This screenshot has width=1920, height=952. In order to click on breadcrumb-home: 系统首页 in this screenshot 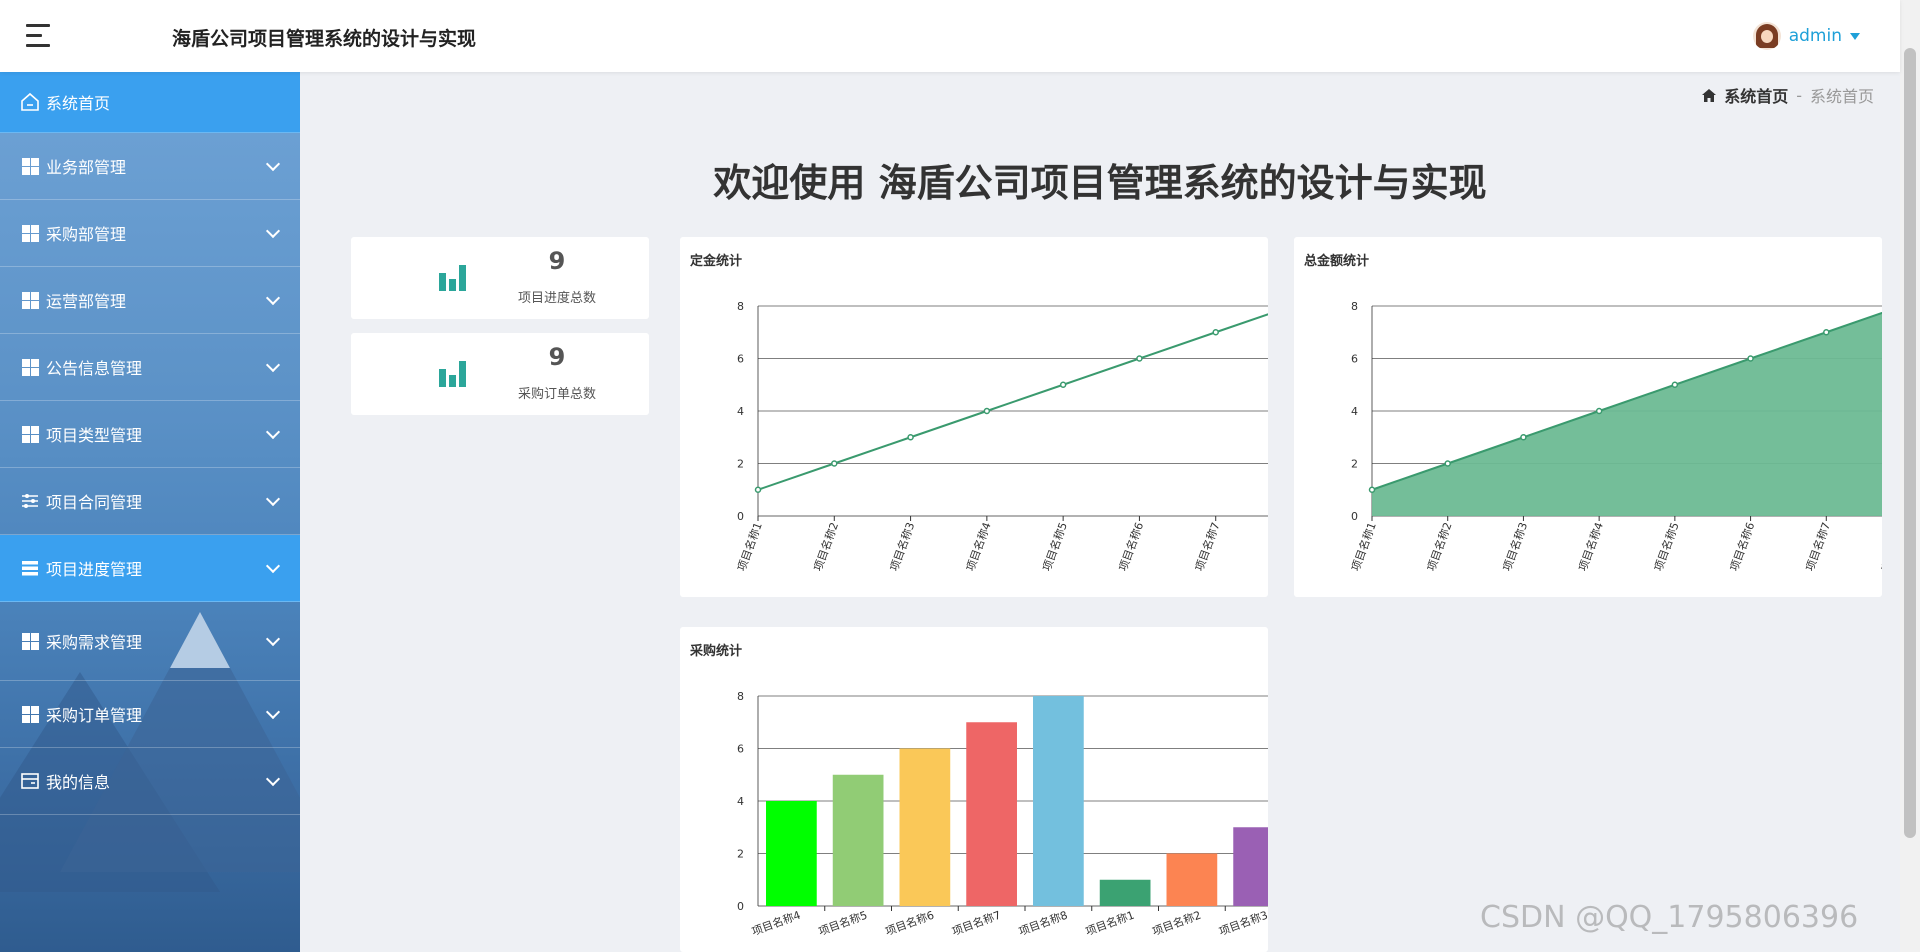, I will do `click(1756, 95)`.